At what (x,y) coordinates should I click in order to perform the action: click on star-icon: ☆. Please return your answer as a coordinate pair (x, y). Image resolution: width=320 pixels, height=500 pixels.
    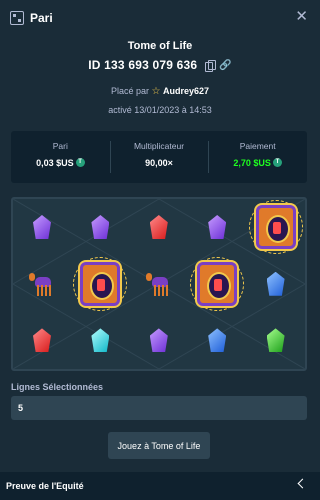
    Looking at the image, I should click on (156, 91).